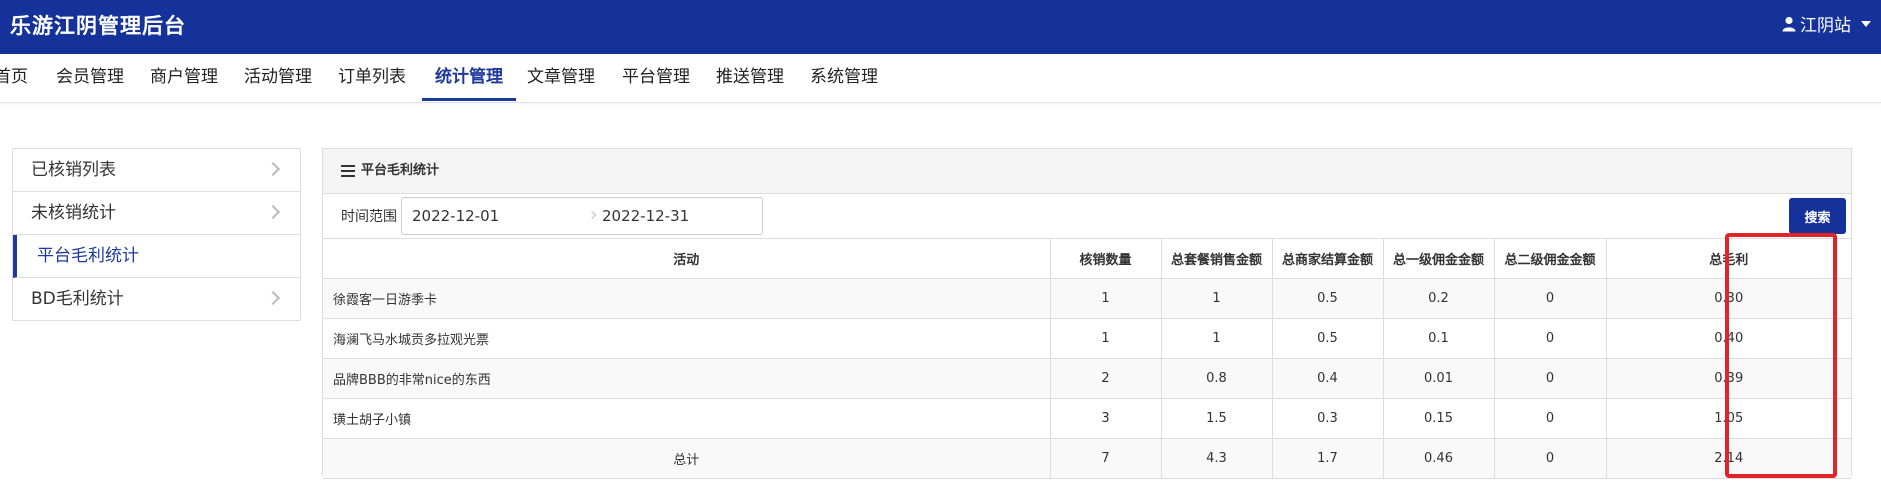 The image size is (1881, 498). What do you see at coordinates (687, 216) in the screenshot?
I see `end-date-input` at bounding box center [687, 216].